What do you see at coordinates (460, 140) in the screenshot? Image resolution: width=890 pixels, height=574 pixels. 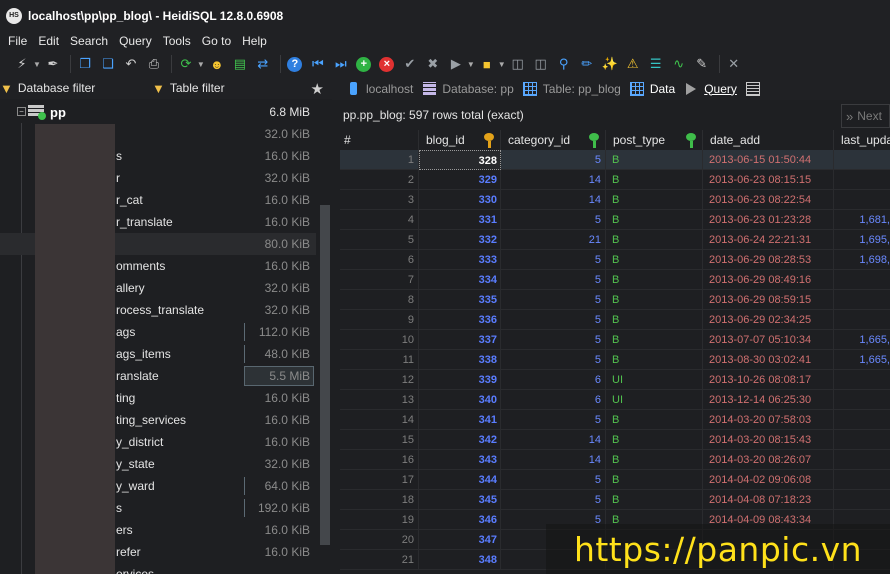 I see `column-header-blog-id: blog_id` at bounding box center [460, 140].